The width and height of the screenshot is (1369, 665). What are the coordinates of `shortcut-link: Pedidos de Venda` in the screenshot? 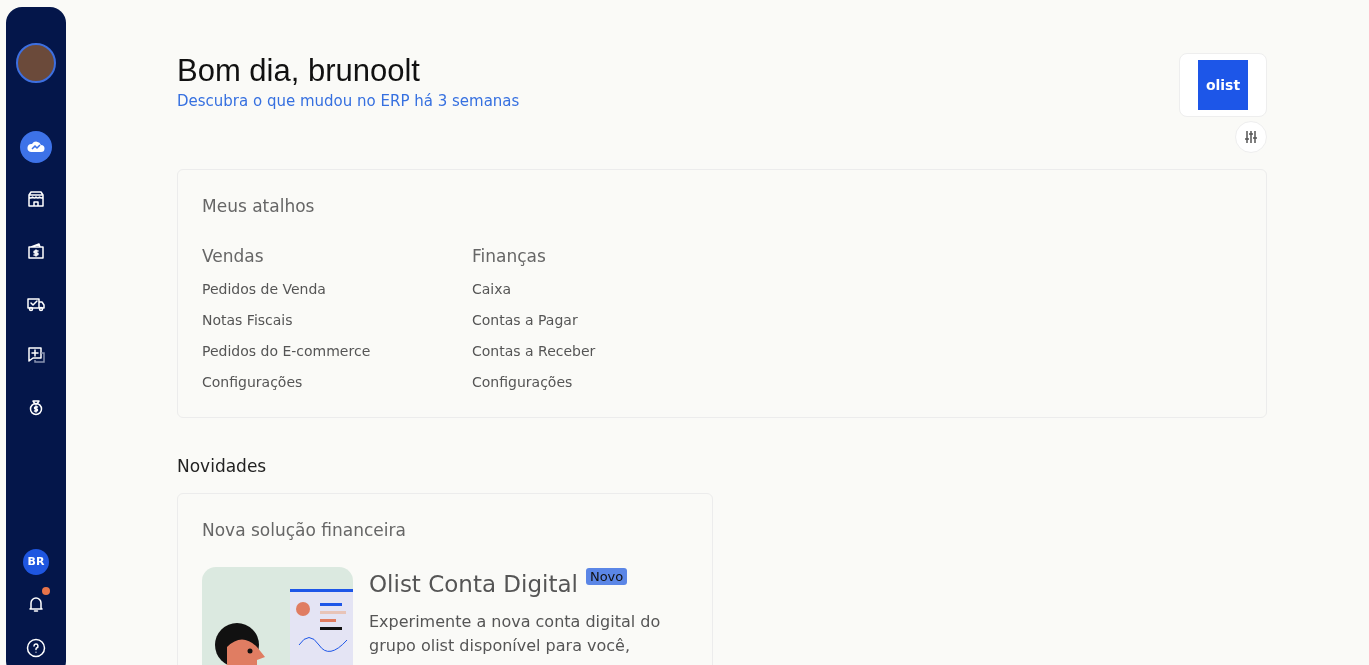 It's located at (337, 289).